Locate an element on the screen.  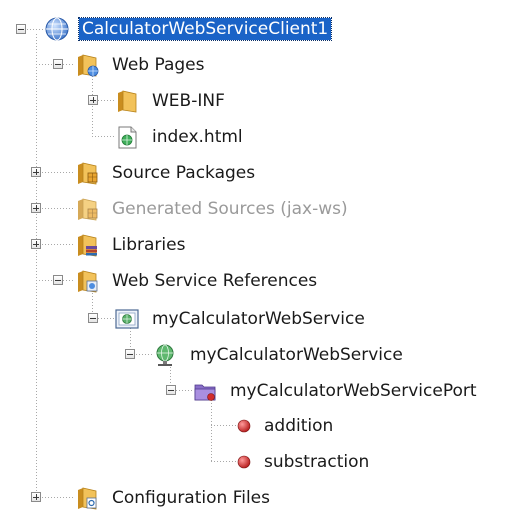
tree-node-label: Web Pages is located at coordinates (158, 65).